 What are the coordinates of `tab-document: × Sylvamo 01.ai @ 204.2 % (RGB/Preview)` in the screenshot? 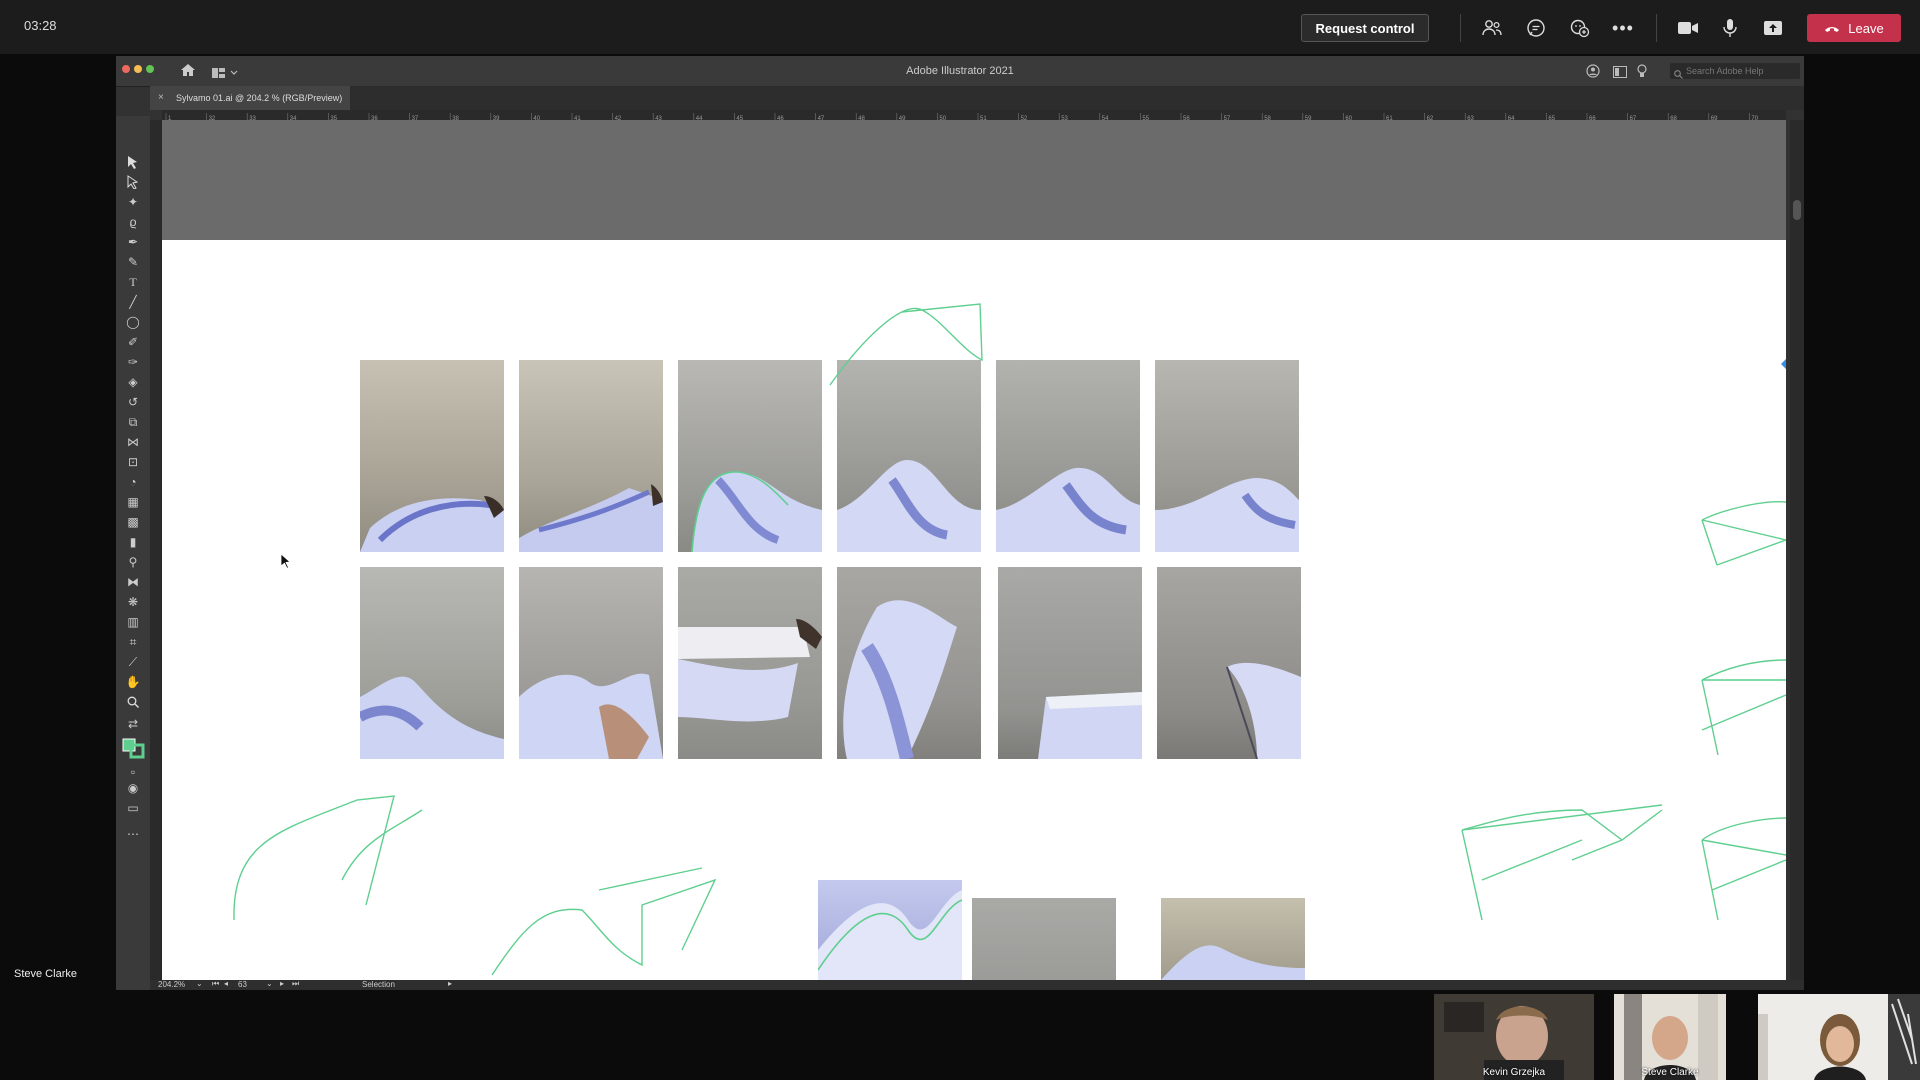 It's located at (250, 98).